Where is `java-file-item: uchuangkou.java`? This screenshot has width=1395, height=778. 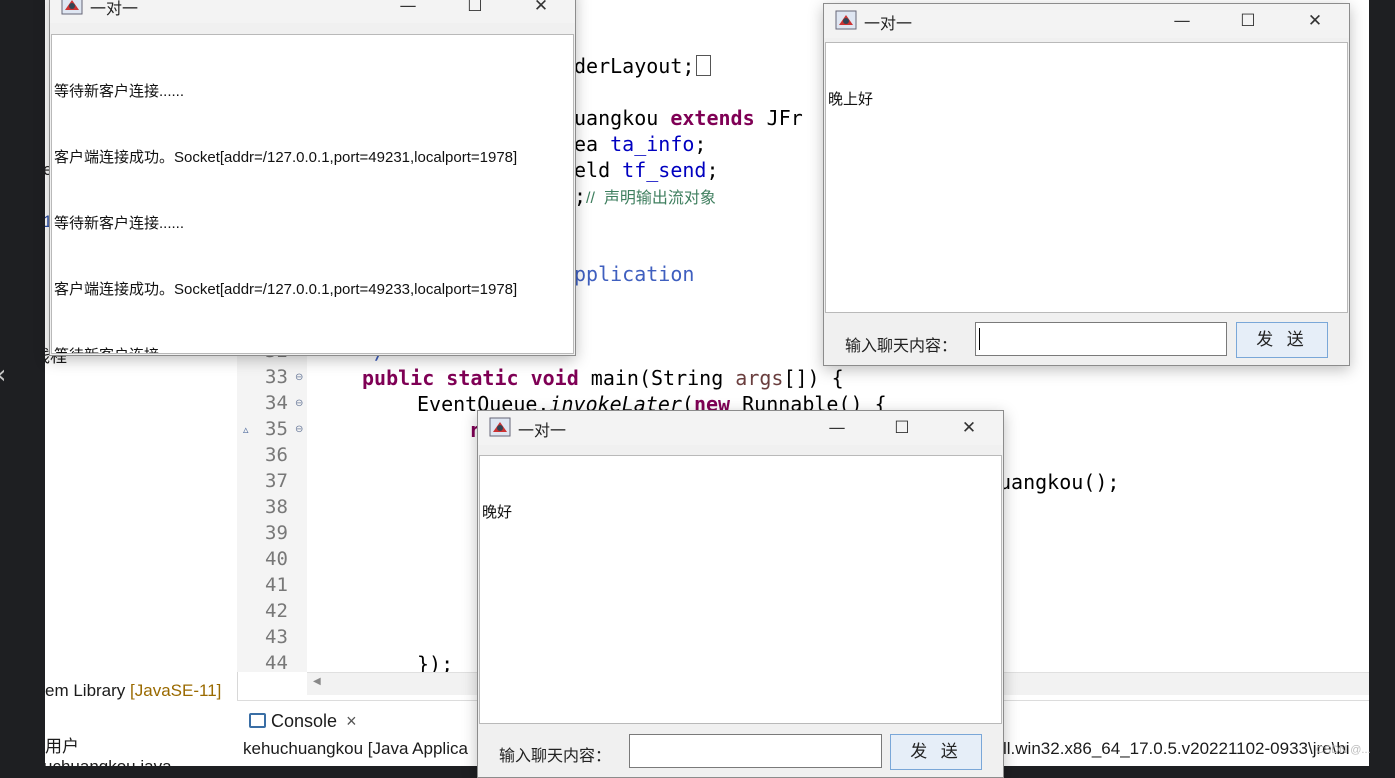 java-file-item: uchuangkou.java is located at coordinates (108, 761).